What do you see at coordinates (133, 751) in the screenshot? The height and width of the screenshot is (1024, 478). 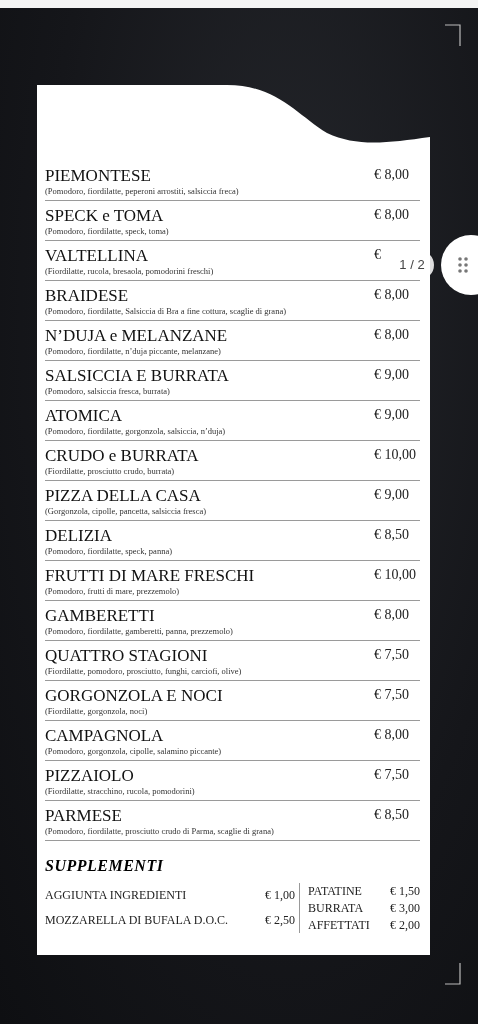 I see `pizza-ingredients: (Pomodoro, gorgonzola, cipolle, salamino piccante)` at bounding box center [133, 751].